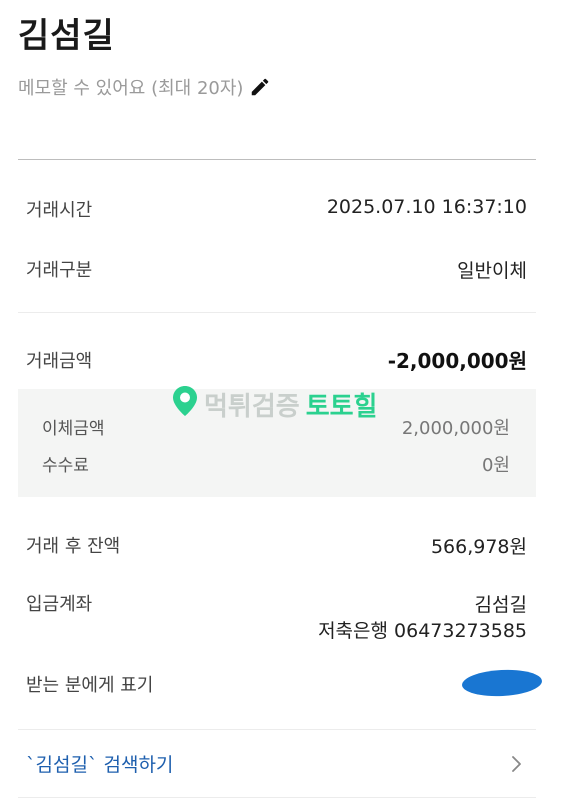  What do you see at coordinates (426, 207) in the screenshot?
I see `transaction-time-value: 2025.07.10 16:37:10` at bounding box center [426, 207].